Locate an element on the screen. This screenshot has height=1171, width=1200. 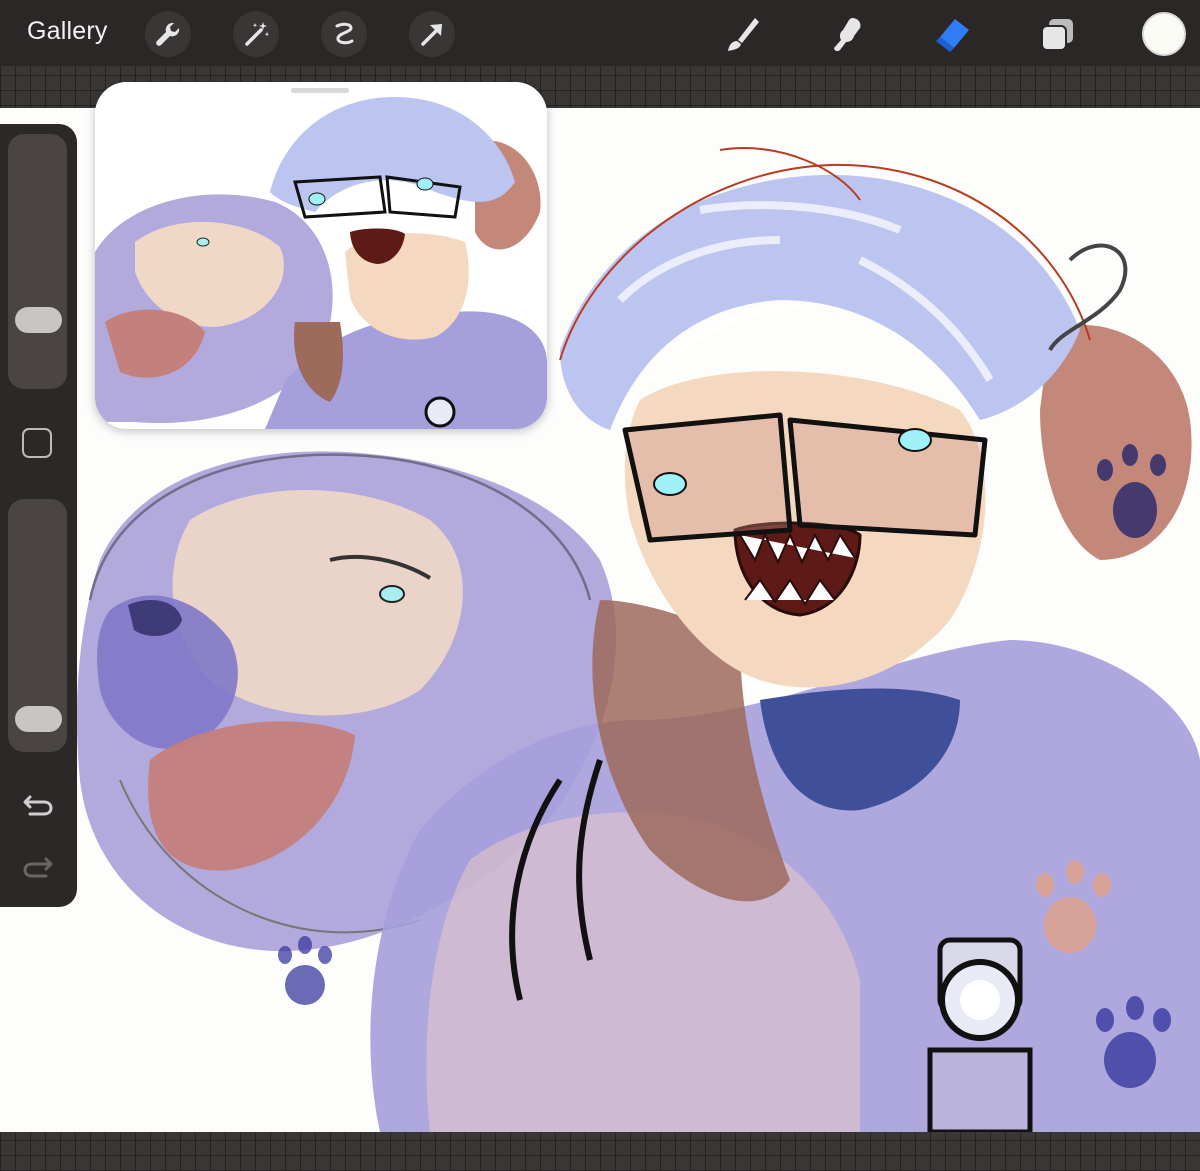
actions-button is located at coordinates (168, 34).